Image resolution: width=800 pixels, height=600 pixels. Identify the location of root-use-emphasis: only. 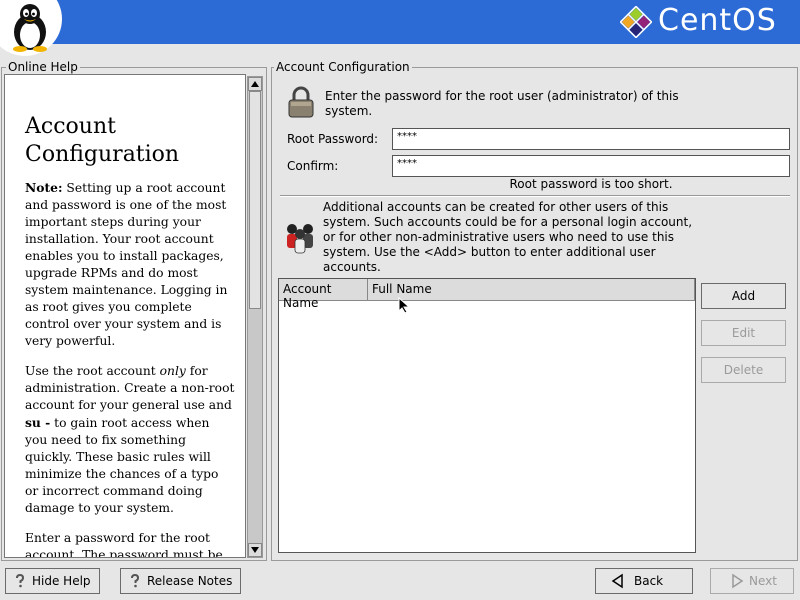
(172, 371).